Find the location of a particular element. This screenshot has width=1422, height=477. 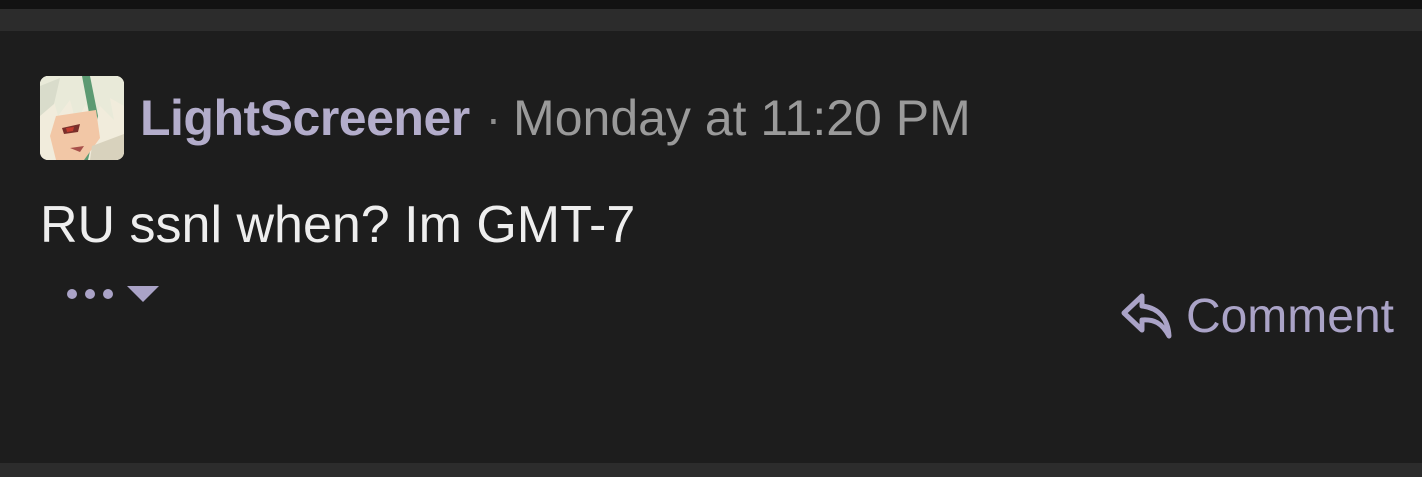

caret-down-icon is located at coordinates (143, 294).